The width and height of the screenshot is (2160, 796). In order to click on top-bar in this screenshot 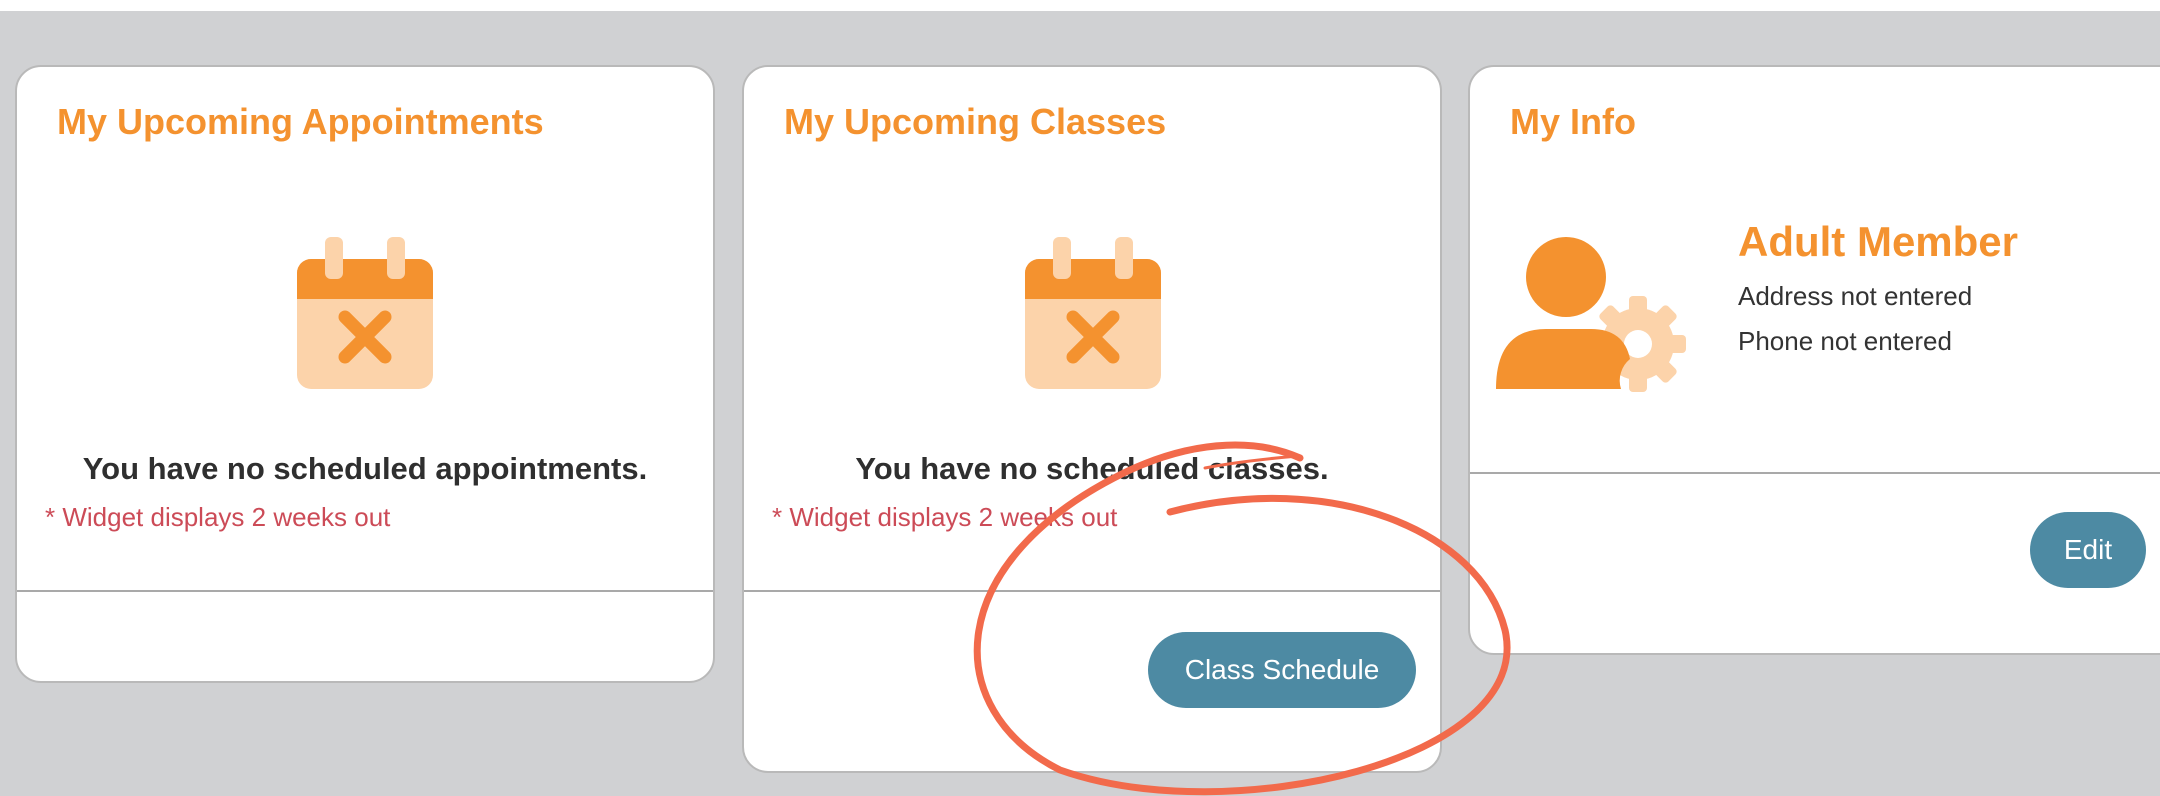, I will do `click(1080, 5)`.